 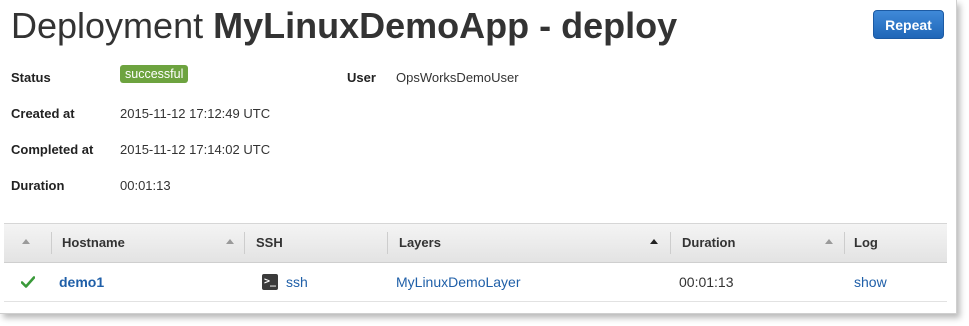 I want to click on completed-at-label: Completed at, so click(x=52, y=149).